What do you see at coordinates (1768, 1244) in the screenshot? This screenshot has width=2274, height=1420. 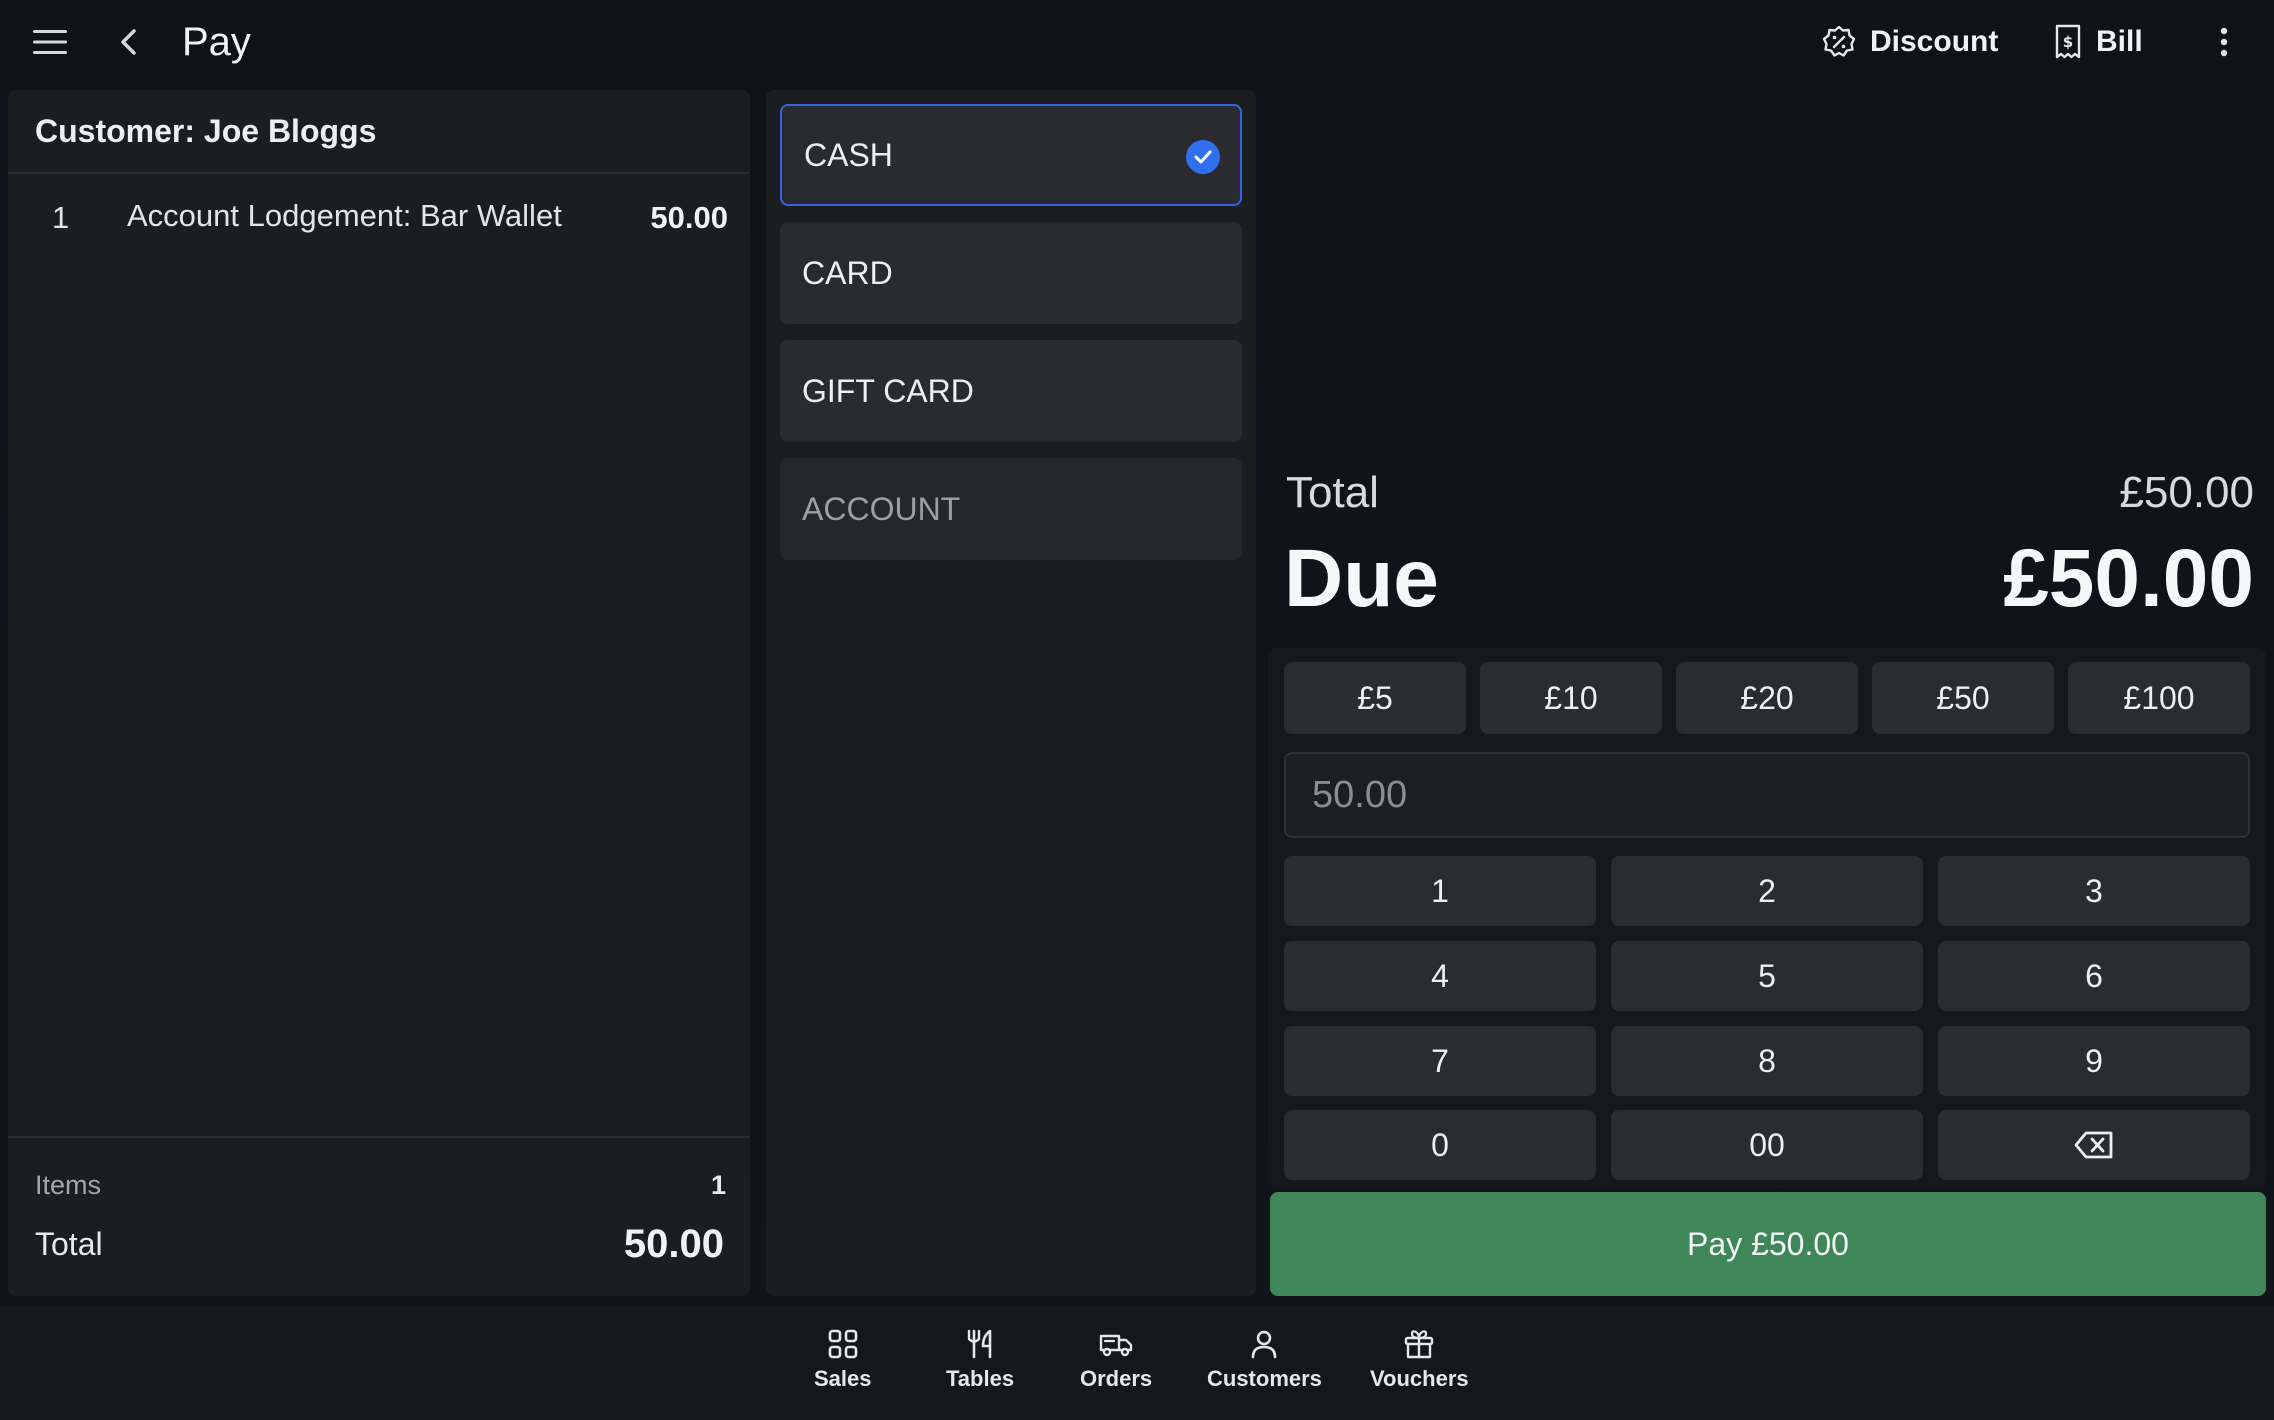 I see `pay-button: Pay £50.00` at bounding box center [1768, 1244].